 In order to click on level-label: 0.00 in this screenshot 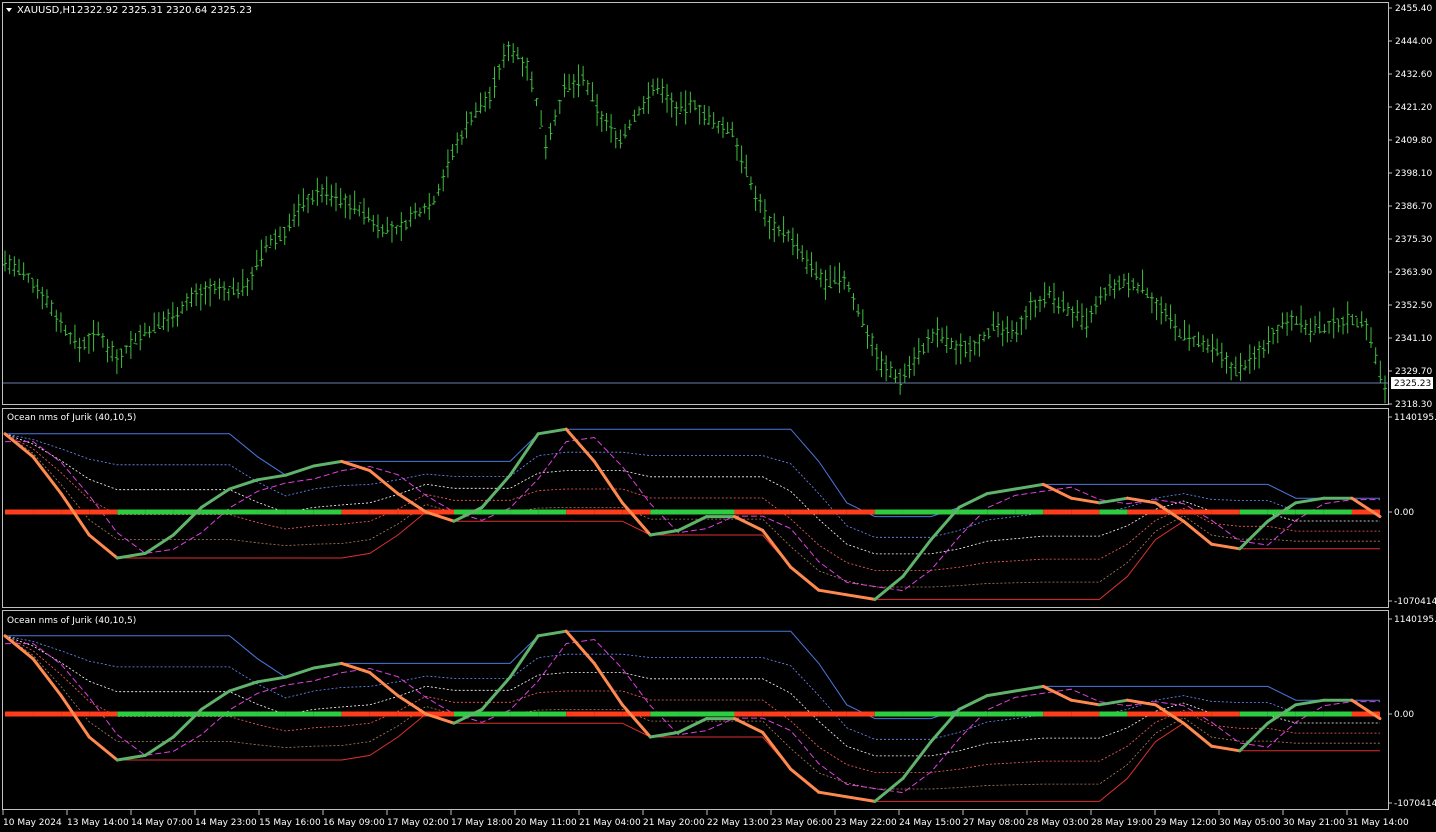, I will do `click(1404, 715)`.